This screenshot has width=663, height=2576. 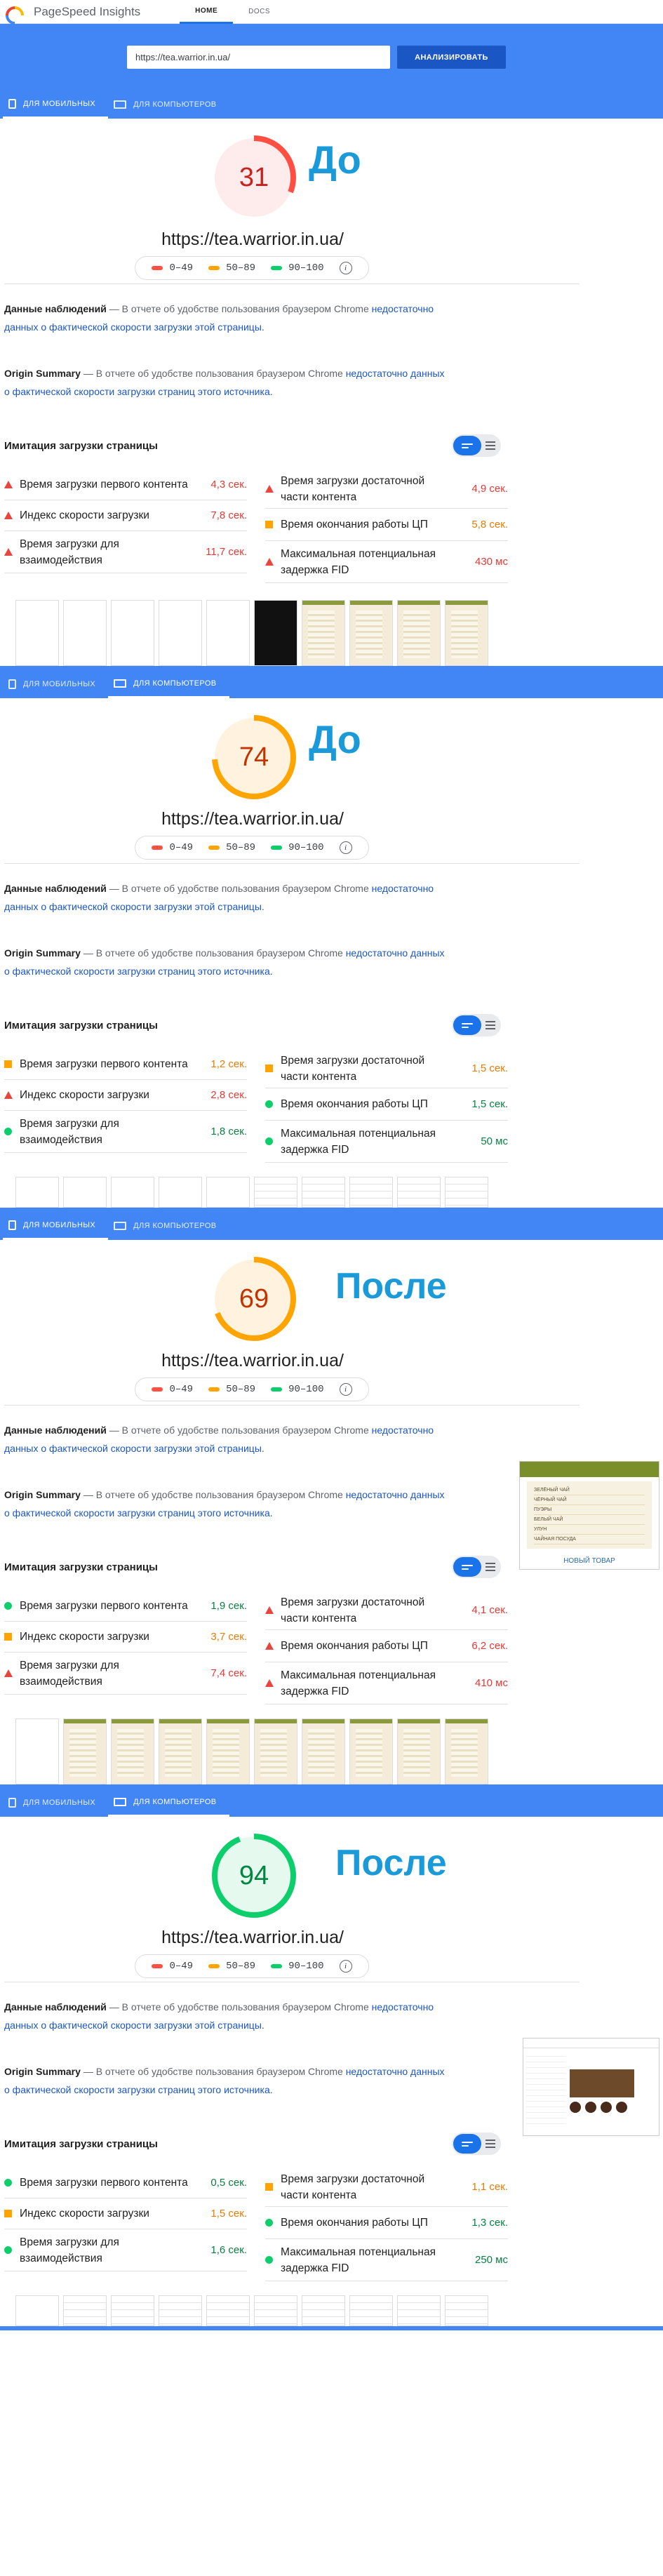 I want to click on metric-si: Индекс скорости загрузки 2,8 сек., so click(x=125, y=1095).